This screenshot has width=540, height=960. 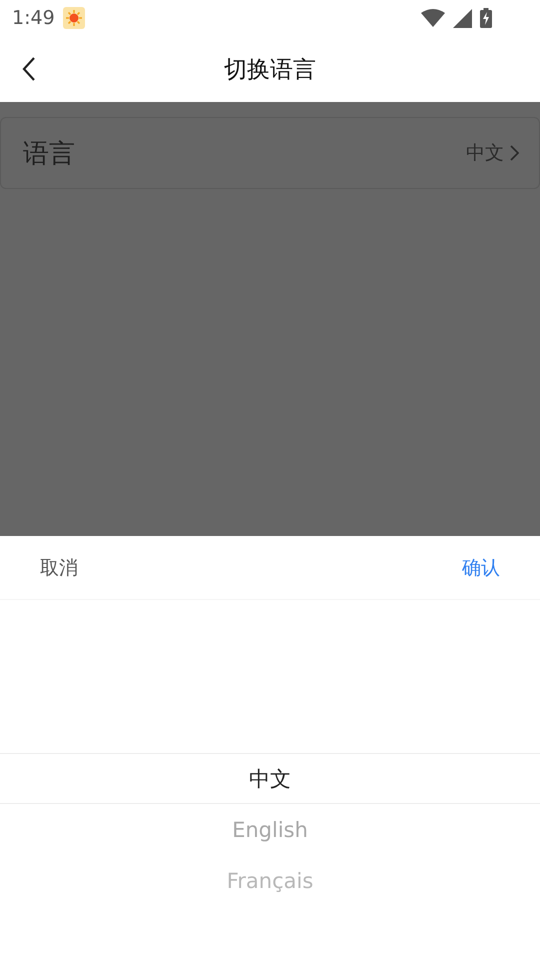 What do you see at coordinates (485, 153) in the screenshot?
I see `row-value: 中文` at bounding box center [485, 153].